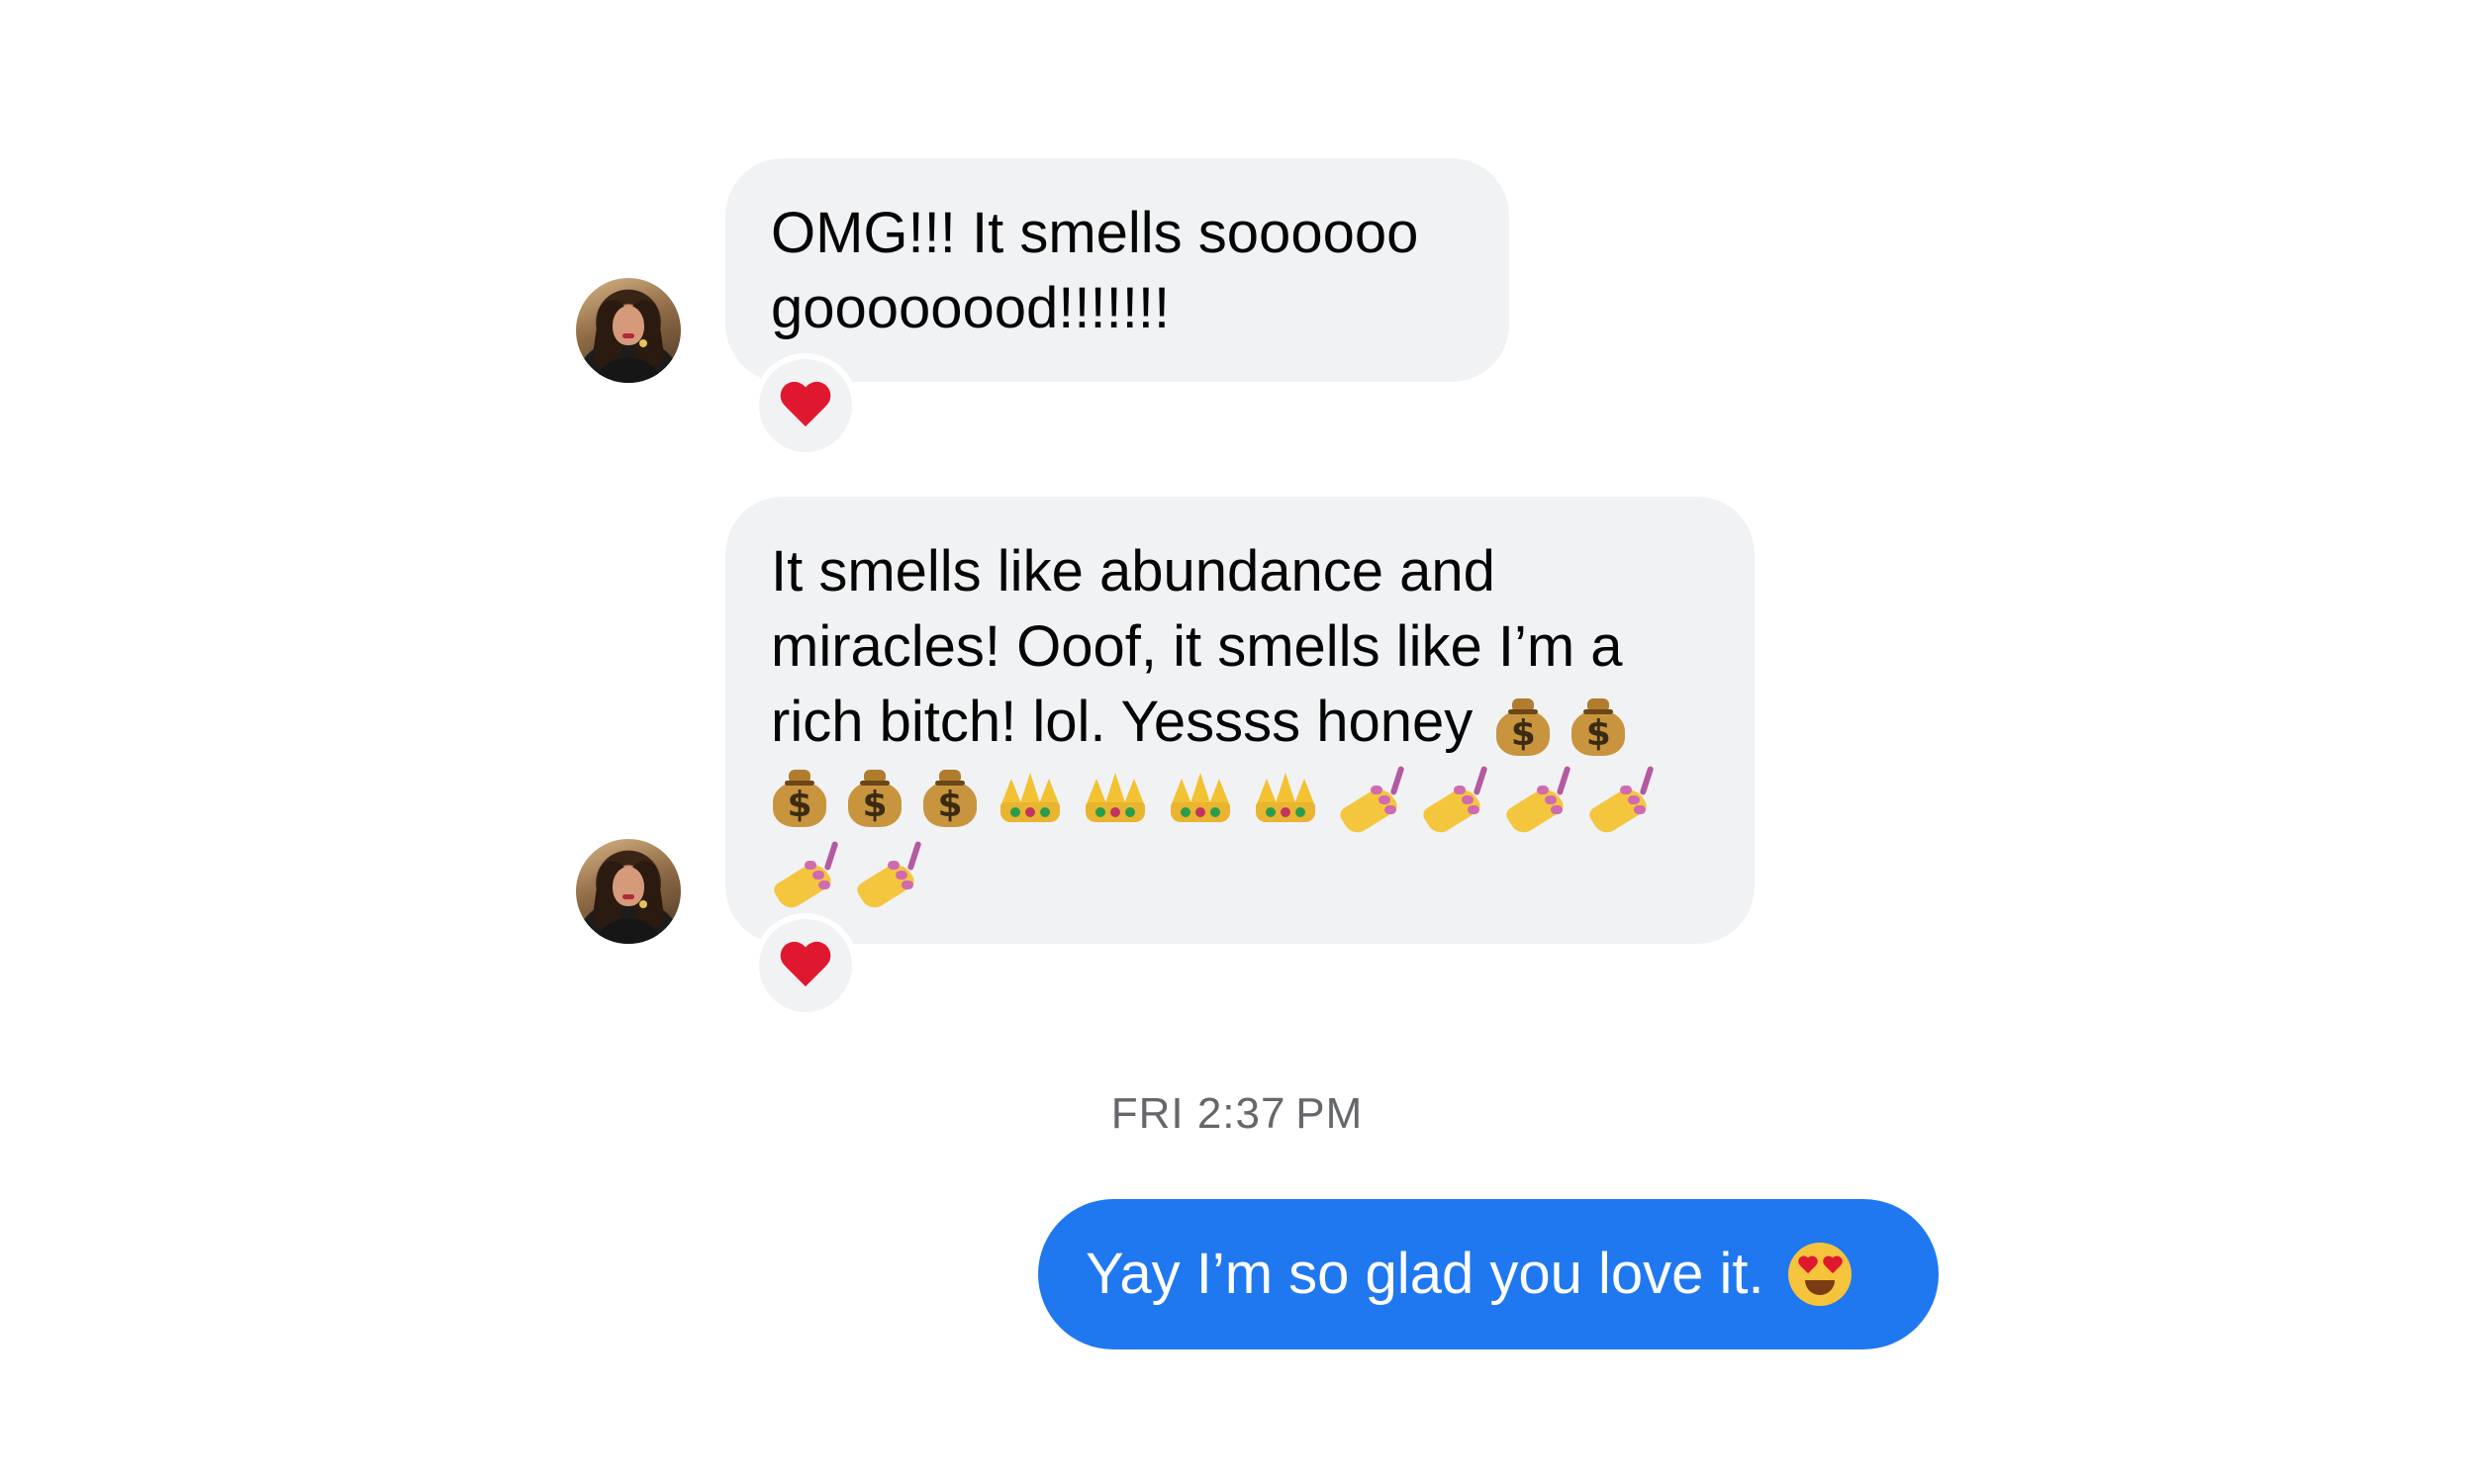 This screenshot has width=2474, height=1484. What do you see at coordinates (1197, 646) in the screenshot?
I see `message-text-line: miracles! Ooof, it smells like I’m a` at bounding box center [1197, 646].